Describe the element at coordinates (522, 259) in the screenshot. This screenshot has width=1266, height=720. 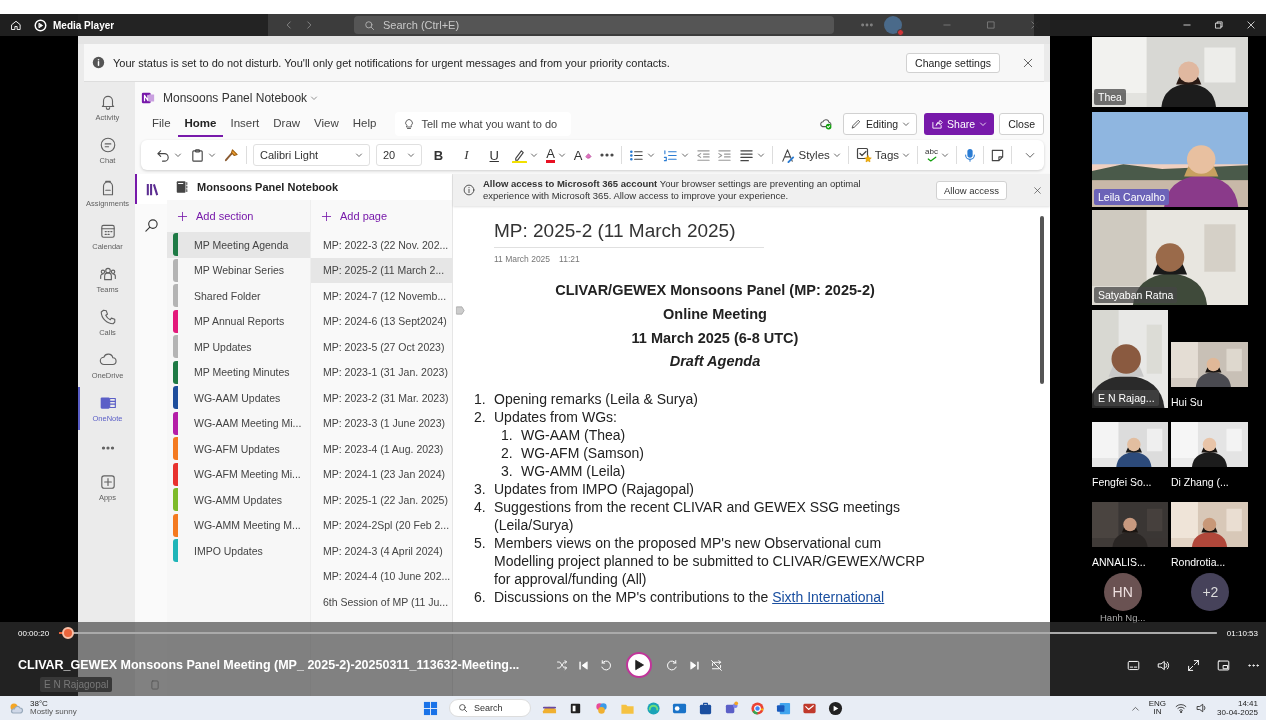
I see `page-date: 11 March 2025` at that location.